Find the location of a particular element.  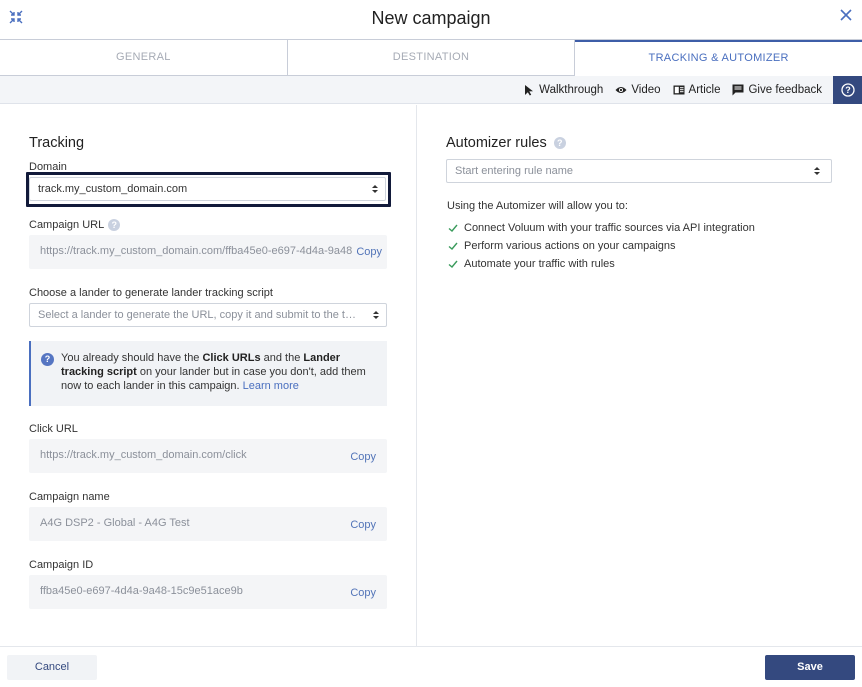

campaign-url-label-text: Campaign URL is located at coordinates (67, 225).